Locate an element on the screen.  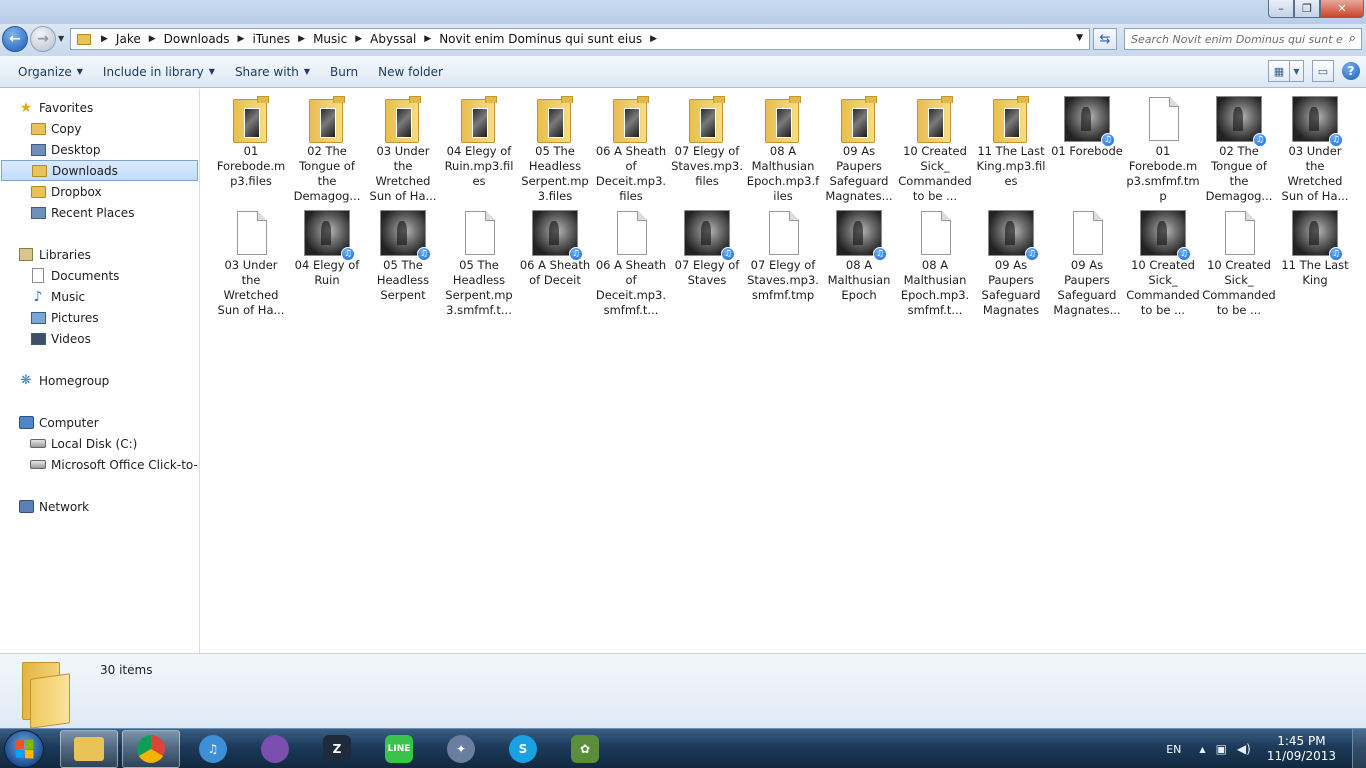
language-indicator: EN is located at coordinates (1173, 749).